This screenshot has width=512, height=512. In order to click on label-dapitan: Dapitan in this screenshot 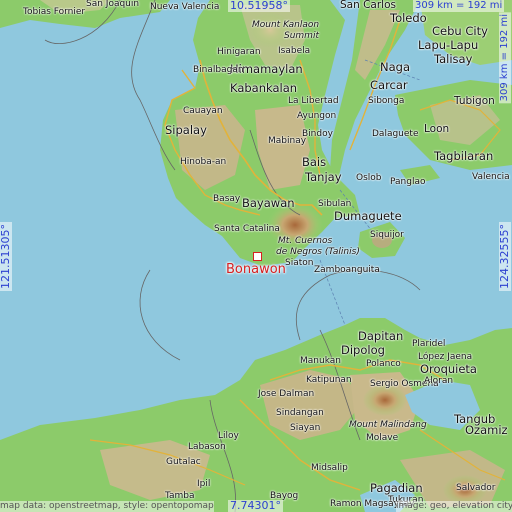, I will do `click(381, 336)`.